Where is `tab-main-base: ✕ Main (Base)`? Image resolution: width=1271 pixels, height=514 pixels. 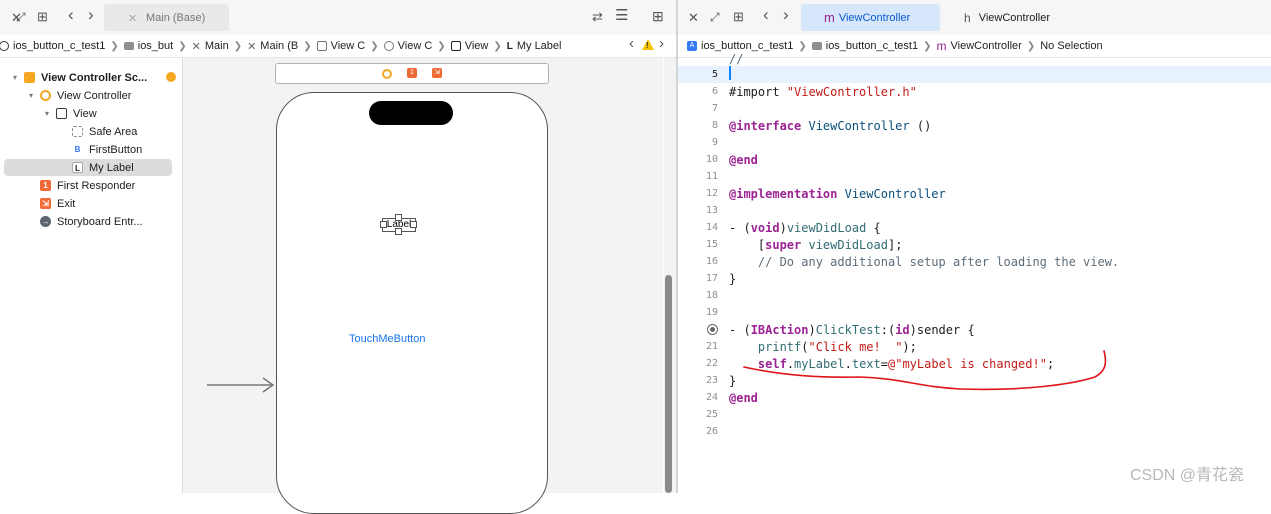 tab-main-base: ✕ Main (Base) is located at coordinates (166, 17).